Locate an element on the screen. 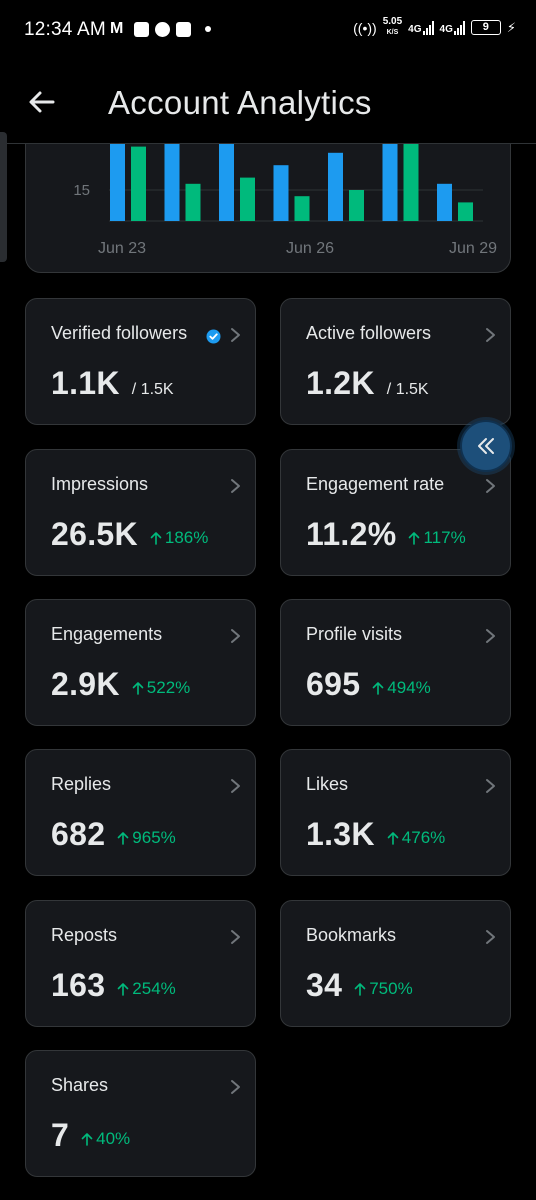  stat-change: 965% is located at coordinates (146, 838).